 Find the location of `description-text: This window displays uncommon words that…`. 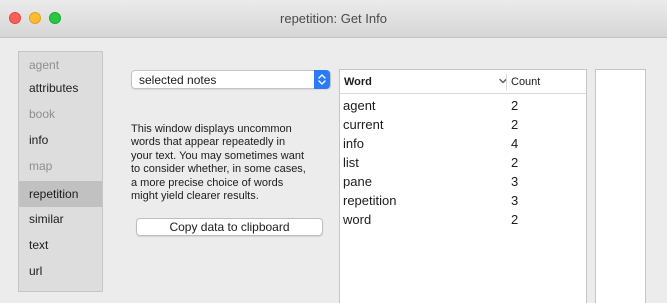

description-text: This window displays uncommon words that… is located at coordinates (231, 163).